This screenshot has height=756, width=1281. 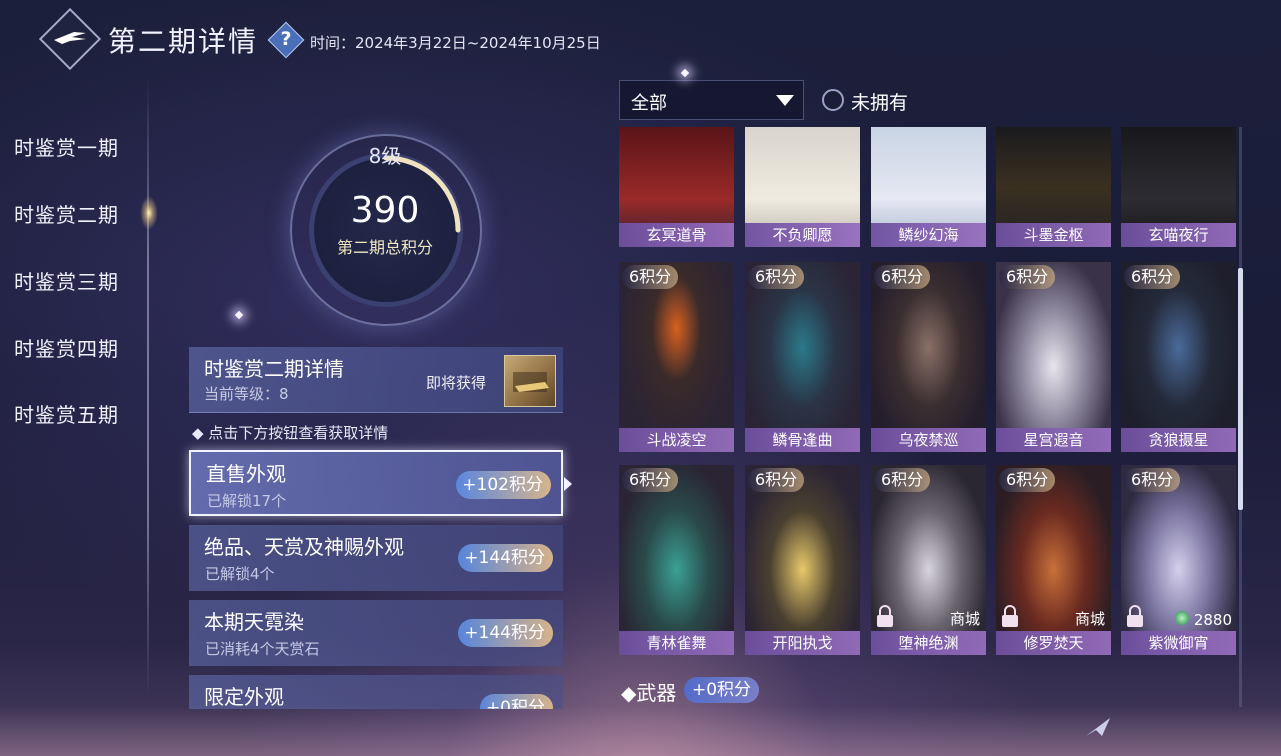 I want to click on total-score-value: 390, so click(x=385, y=210).